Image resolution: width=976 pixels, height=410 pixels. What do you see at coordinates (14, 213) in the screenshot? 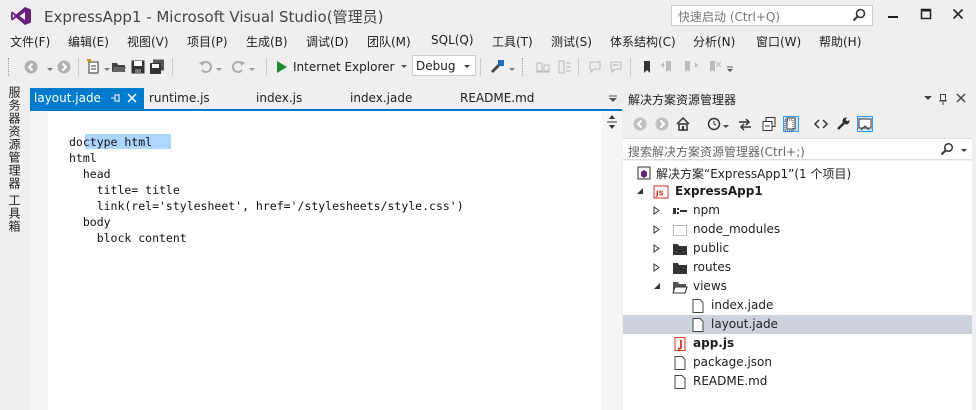
I see `toolbox-tab: 工具箱` at bounding box center [14, 213].